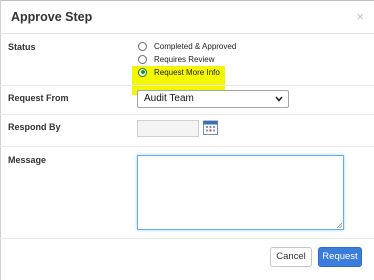 This screenshot has width=374, height=280. Describe the element at coordinates (187, 238) in the screenshot. I see `footer-divider` at that location.